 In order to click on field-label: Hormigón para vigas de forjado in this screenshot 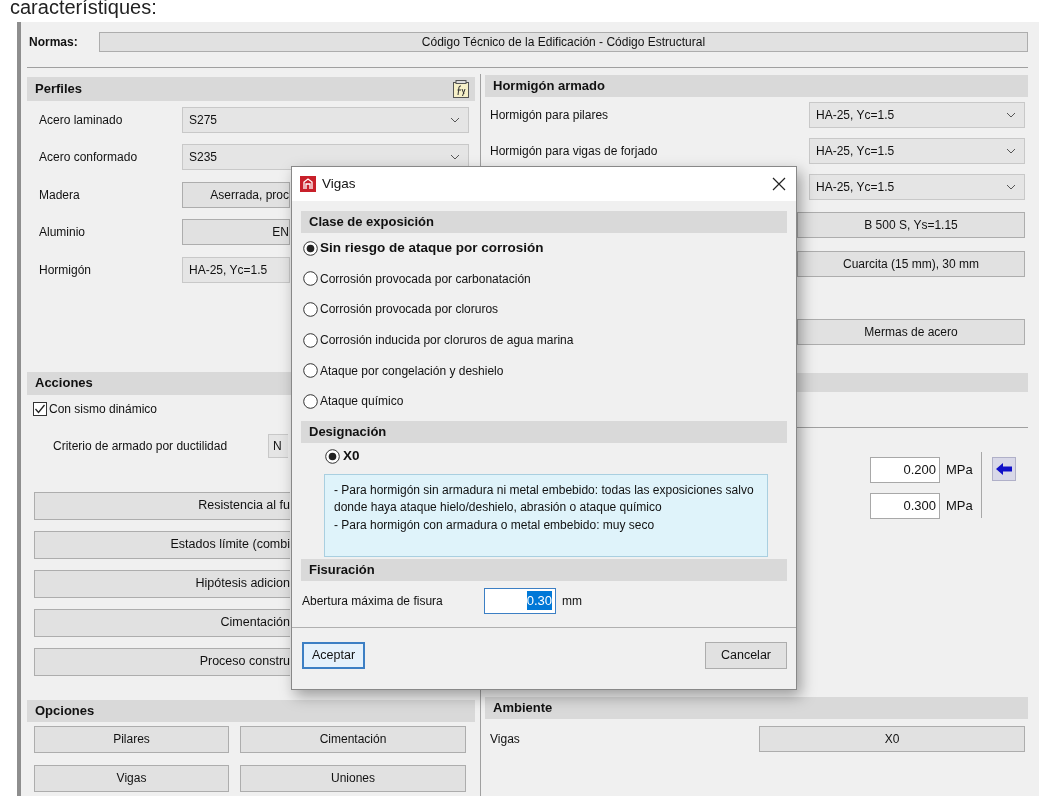, I will do `click(574, 151)`.